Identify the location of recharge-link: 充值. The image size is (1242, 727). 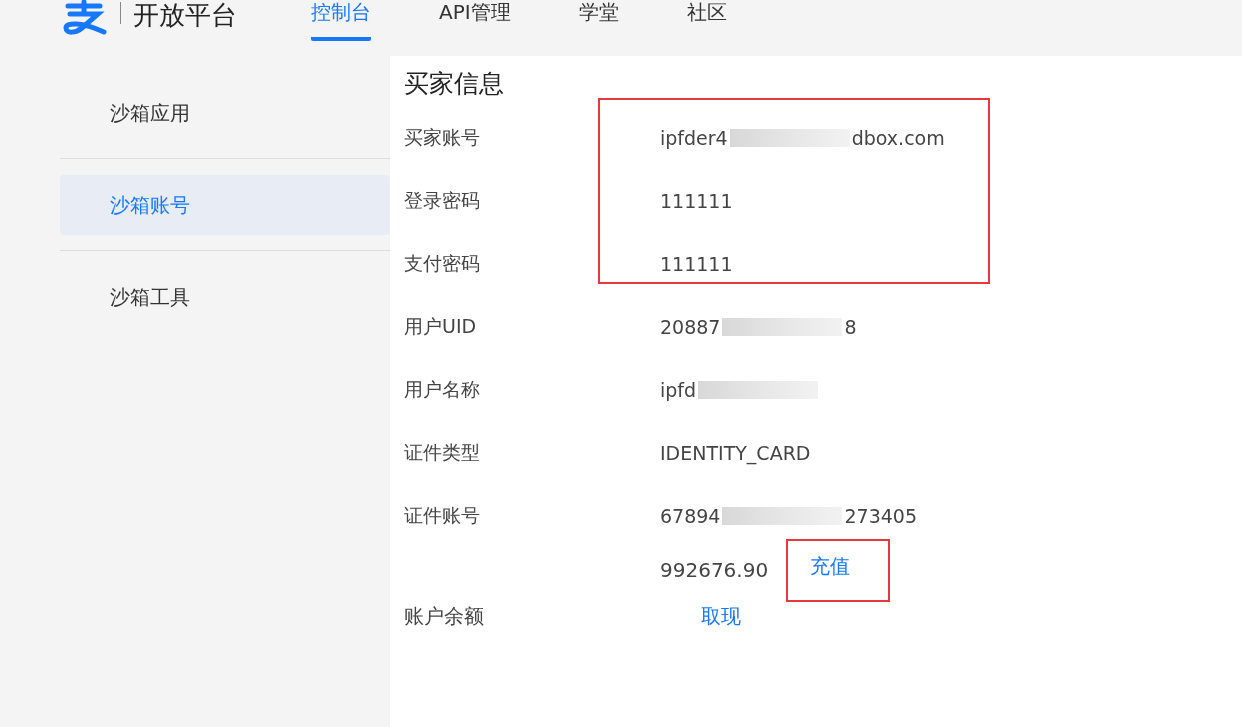
(838, 570).